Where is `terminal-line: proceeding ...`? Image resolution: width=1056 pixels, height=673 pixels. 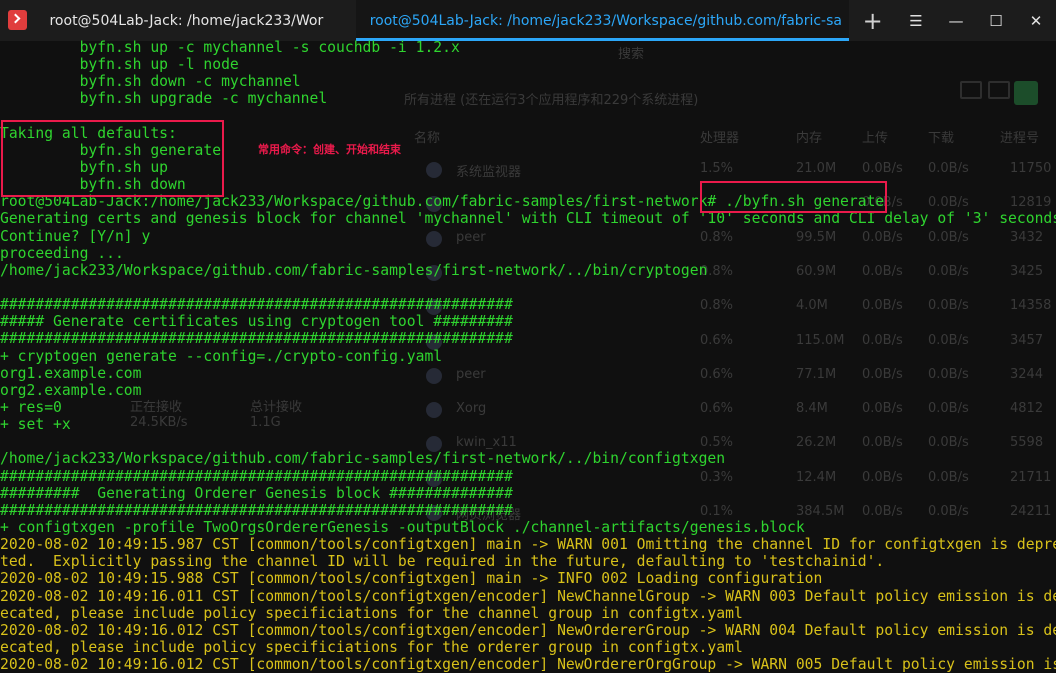
terminal-line: proceeding ... is located at coordinates (62, 253).